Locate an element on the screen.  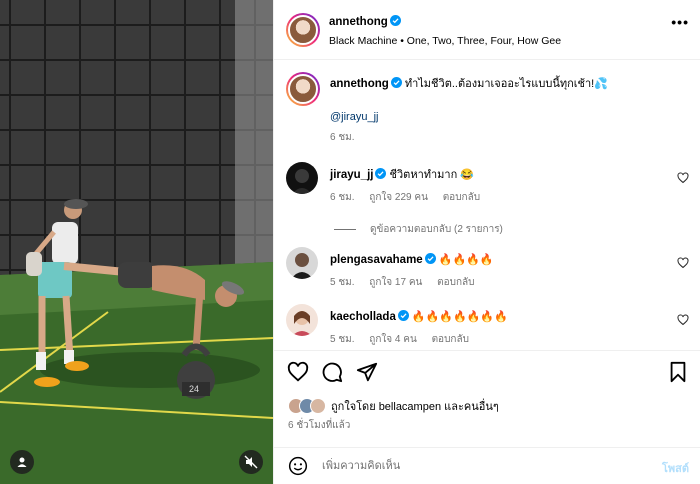
caption-mention-row: @jirayu_jj is located at coordinates (495, 117).